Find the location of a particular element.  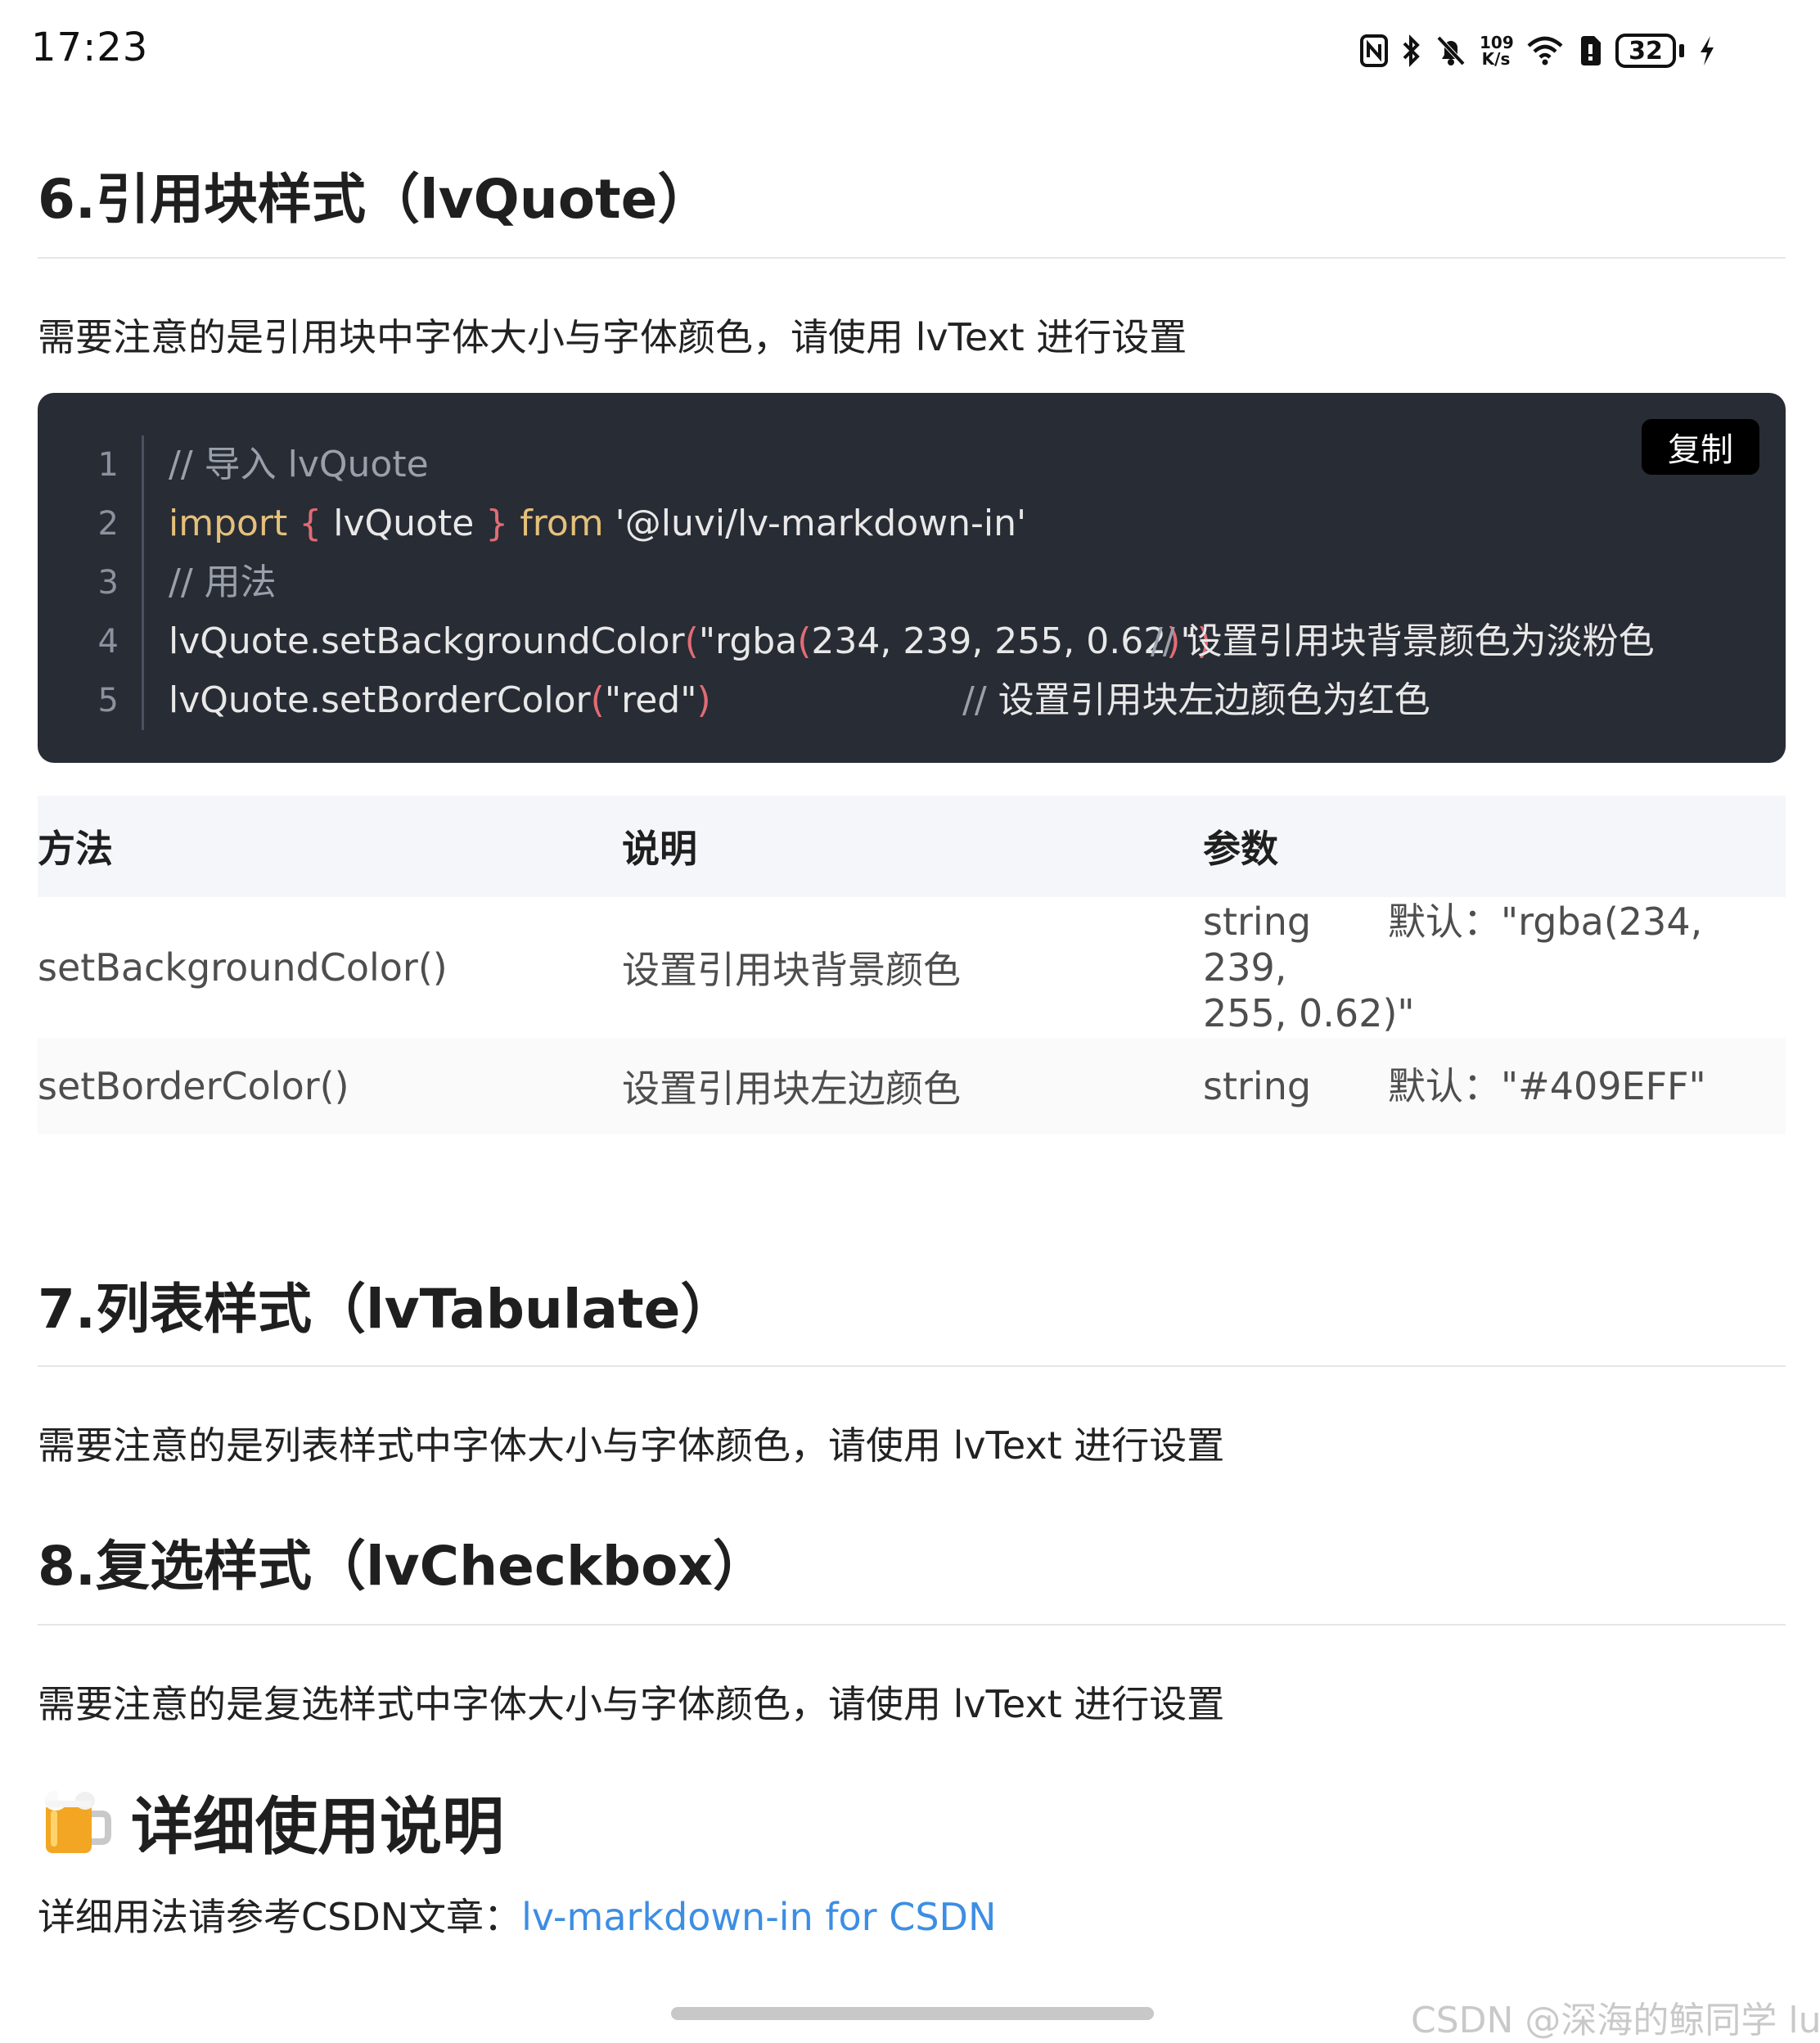

table-header-cell: 参数 is located at coordinates (1241, 849).